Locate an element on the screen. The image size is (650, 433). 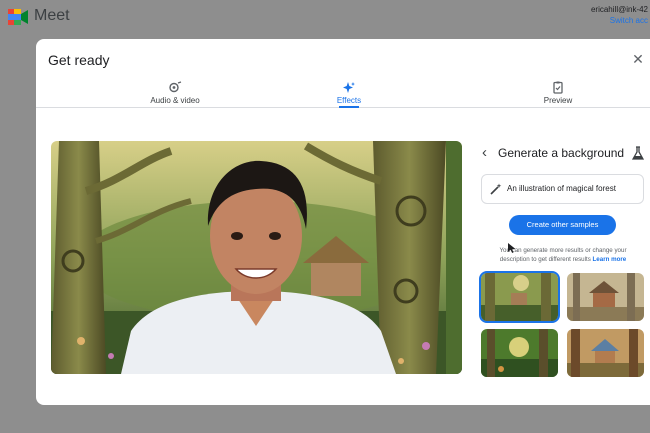
prompt-text: An illustration of magical forest is located at coordinates (561, 188).